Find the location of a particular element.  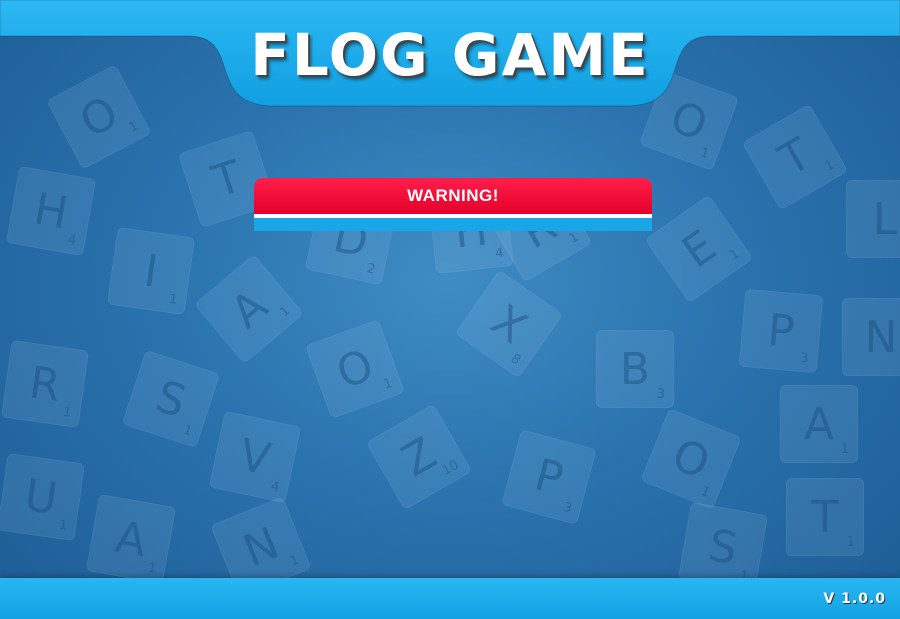

background-tile: R1 is located at coordinates (45, 384).